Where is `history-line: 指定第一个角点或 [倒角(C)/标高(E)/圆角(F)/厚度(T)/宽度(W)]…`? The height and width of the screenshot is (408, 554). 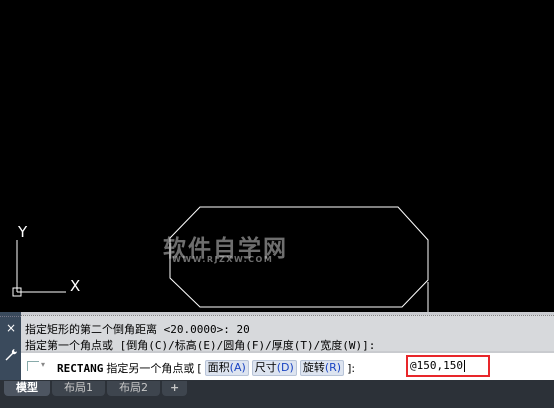
history-line: 指定第一个角点或 [倒角(C)/标高(E)/圆角(F)/厚度(T)/宽度(W)]… is located at coordinates (200, 345).